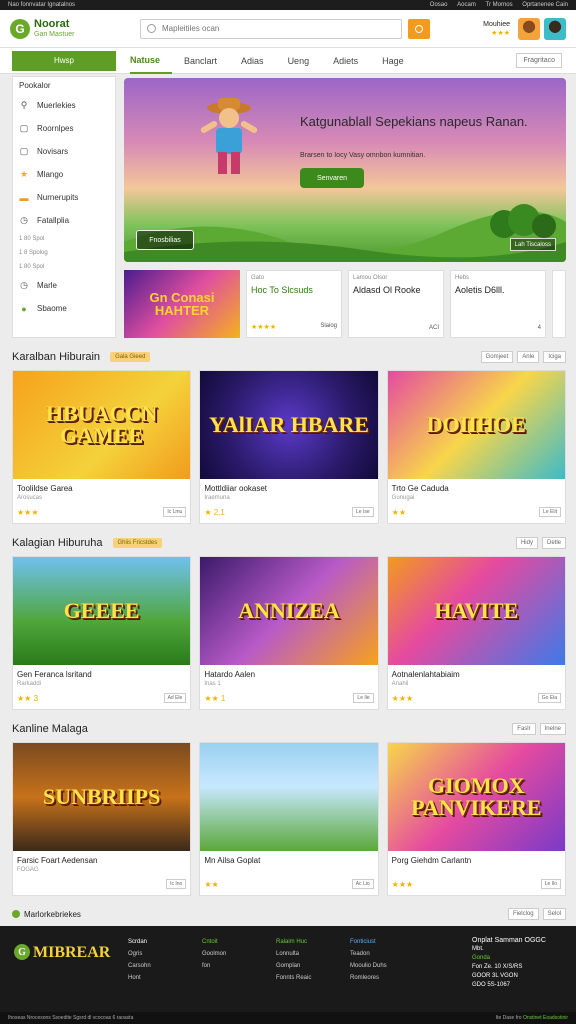 The height and width of the screenshot is (1024, 576). Describe the element at coordinates (137, 543) in the screenshot. I see `section-badge: Ghiis Fricstdes` at that location.